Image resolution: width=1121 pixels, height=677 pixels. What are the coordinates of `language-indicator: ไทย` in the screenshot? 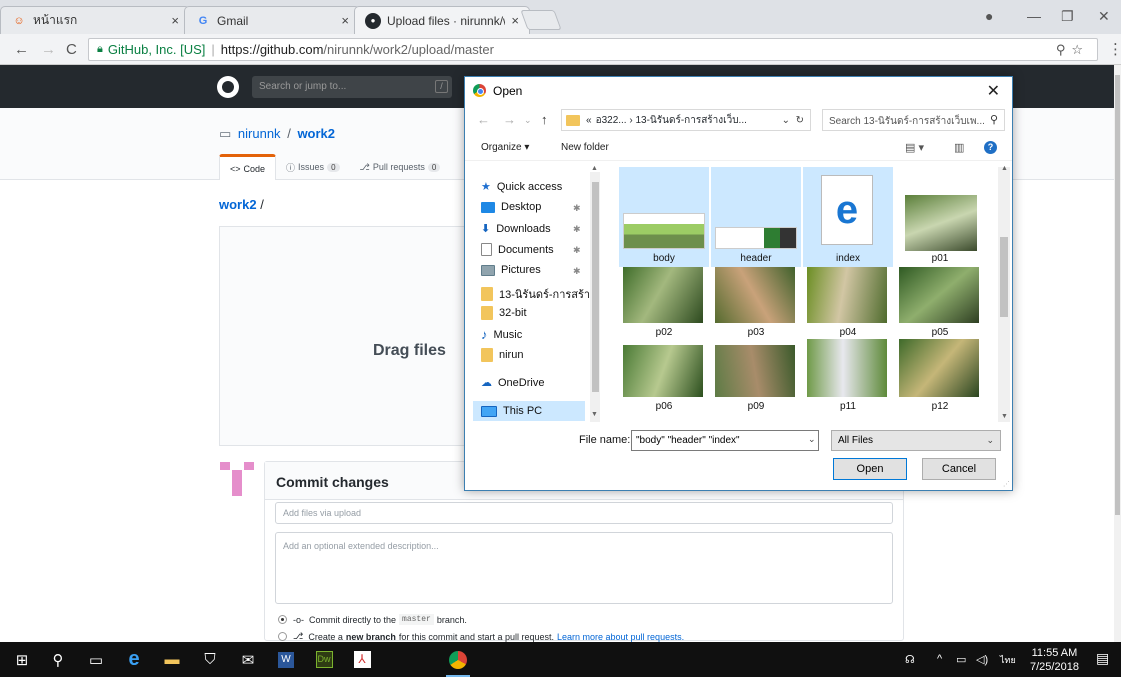 It's located at (1008, 660).